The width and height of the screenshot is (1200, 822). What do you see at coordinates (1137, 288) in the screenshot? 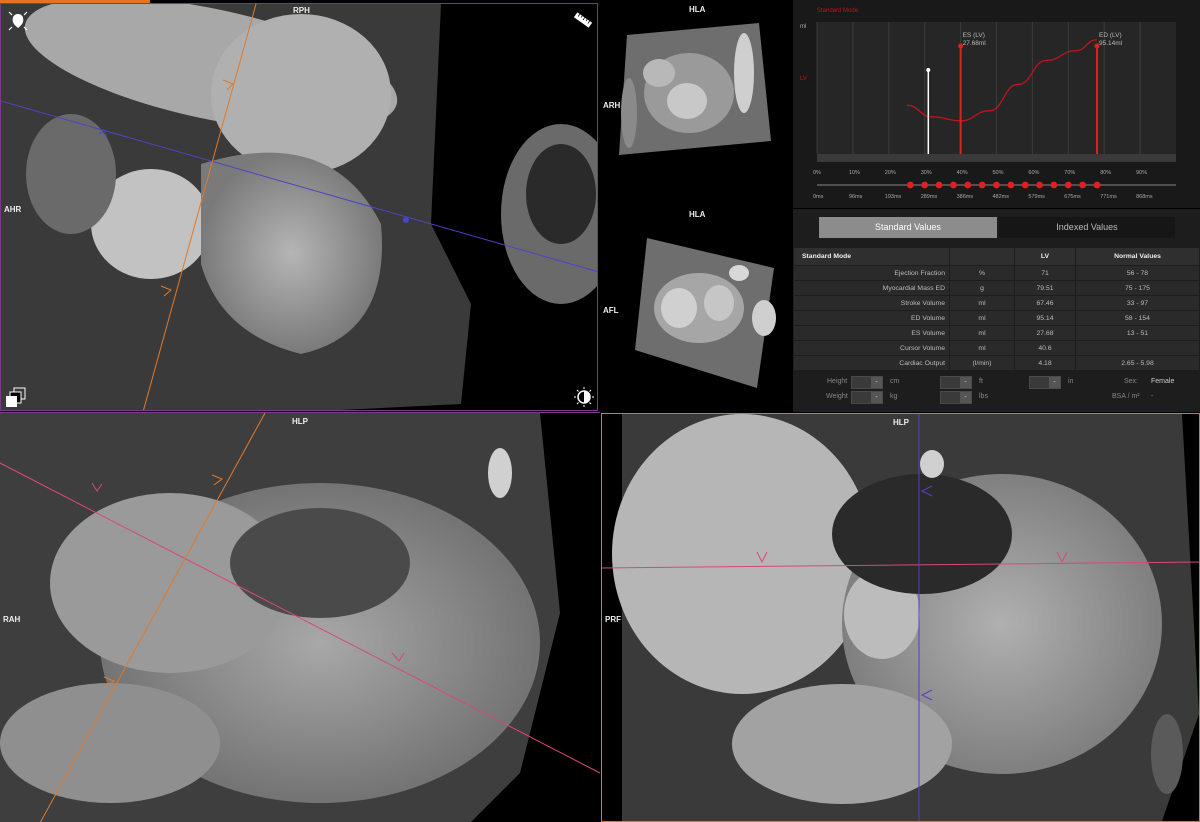
I see `row-normal-value: 75 - 175` at bounding box center [1137, 288].